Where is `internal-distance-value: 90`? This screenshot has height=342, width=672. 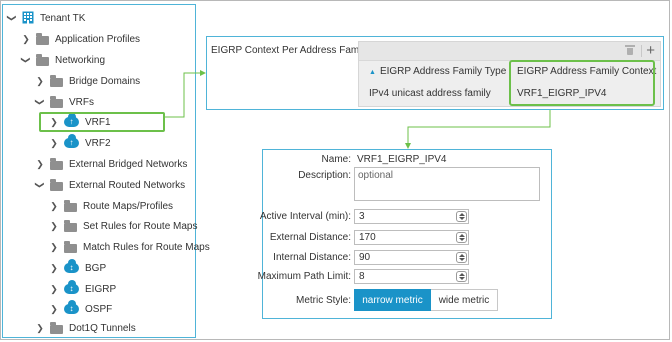
internal-distance-value: 90 is located at coordinates (365, 257).